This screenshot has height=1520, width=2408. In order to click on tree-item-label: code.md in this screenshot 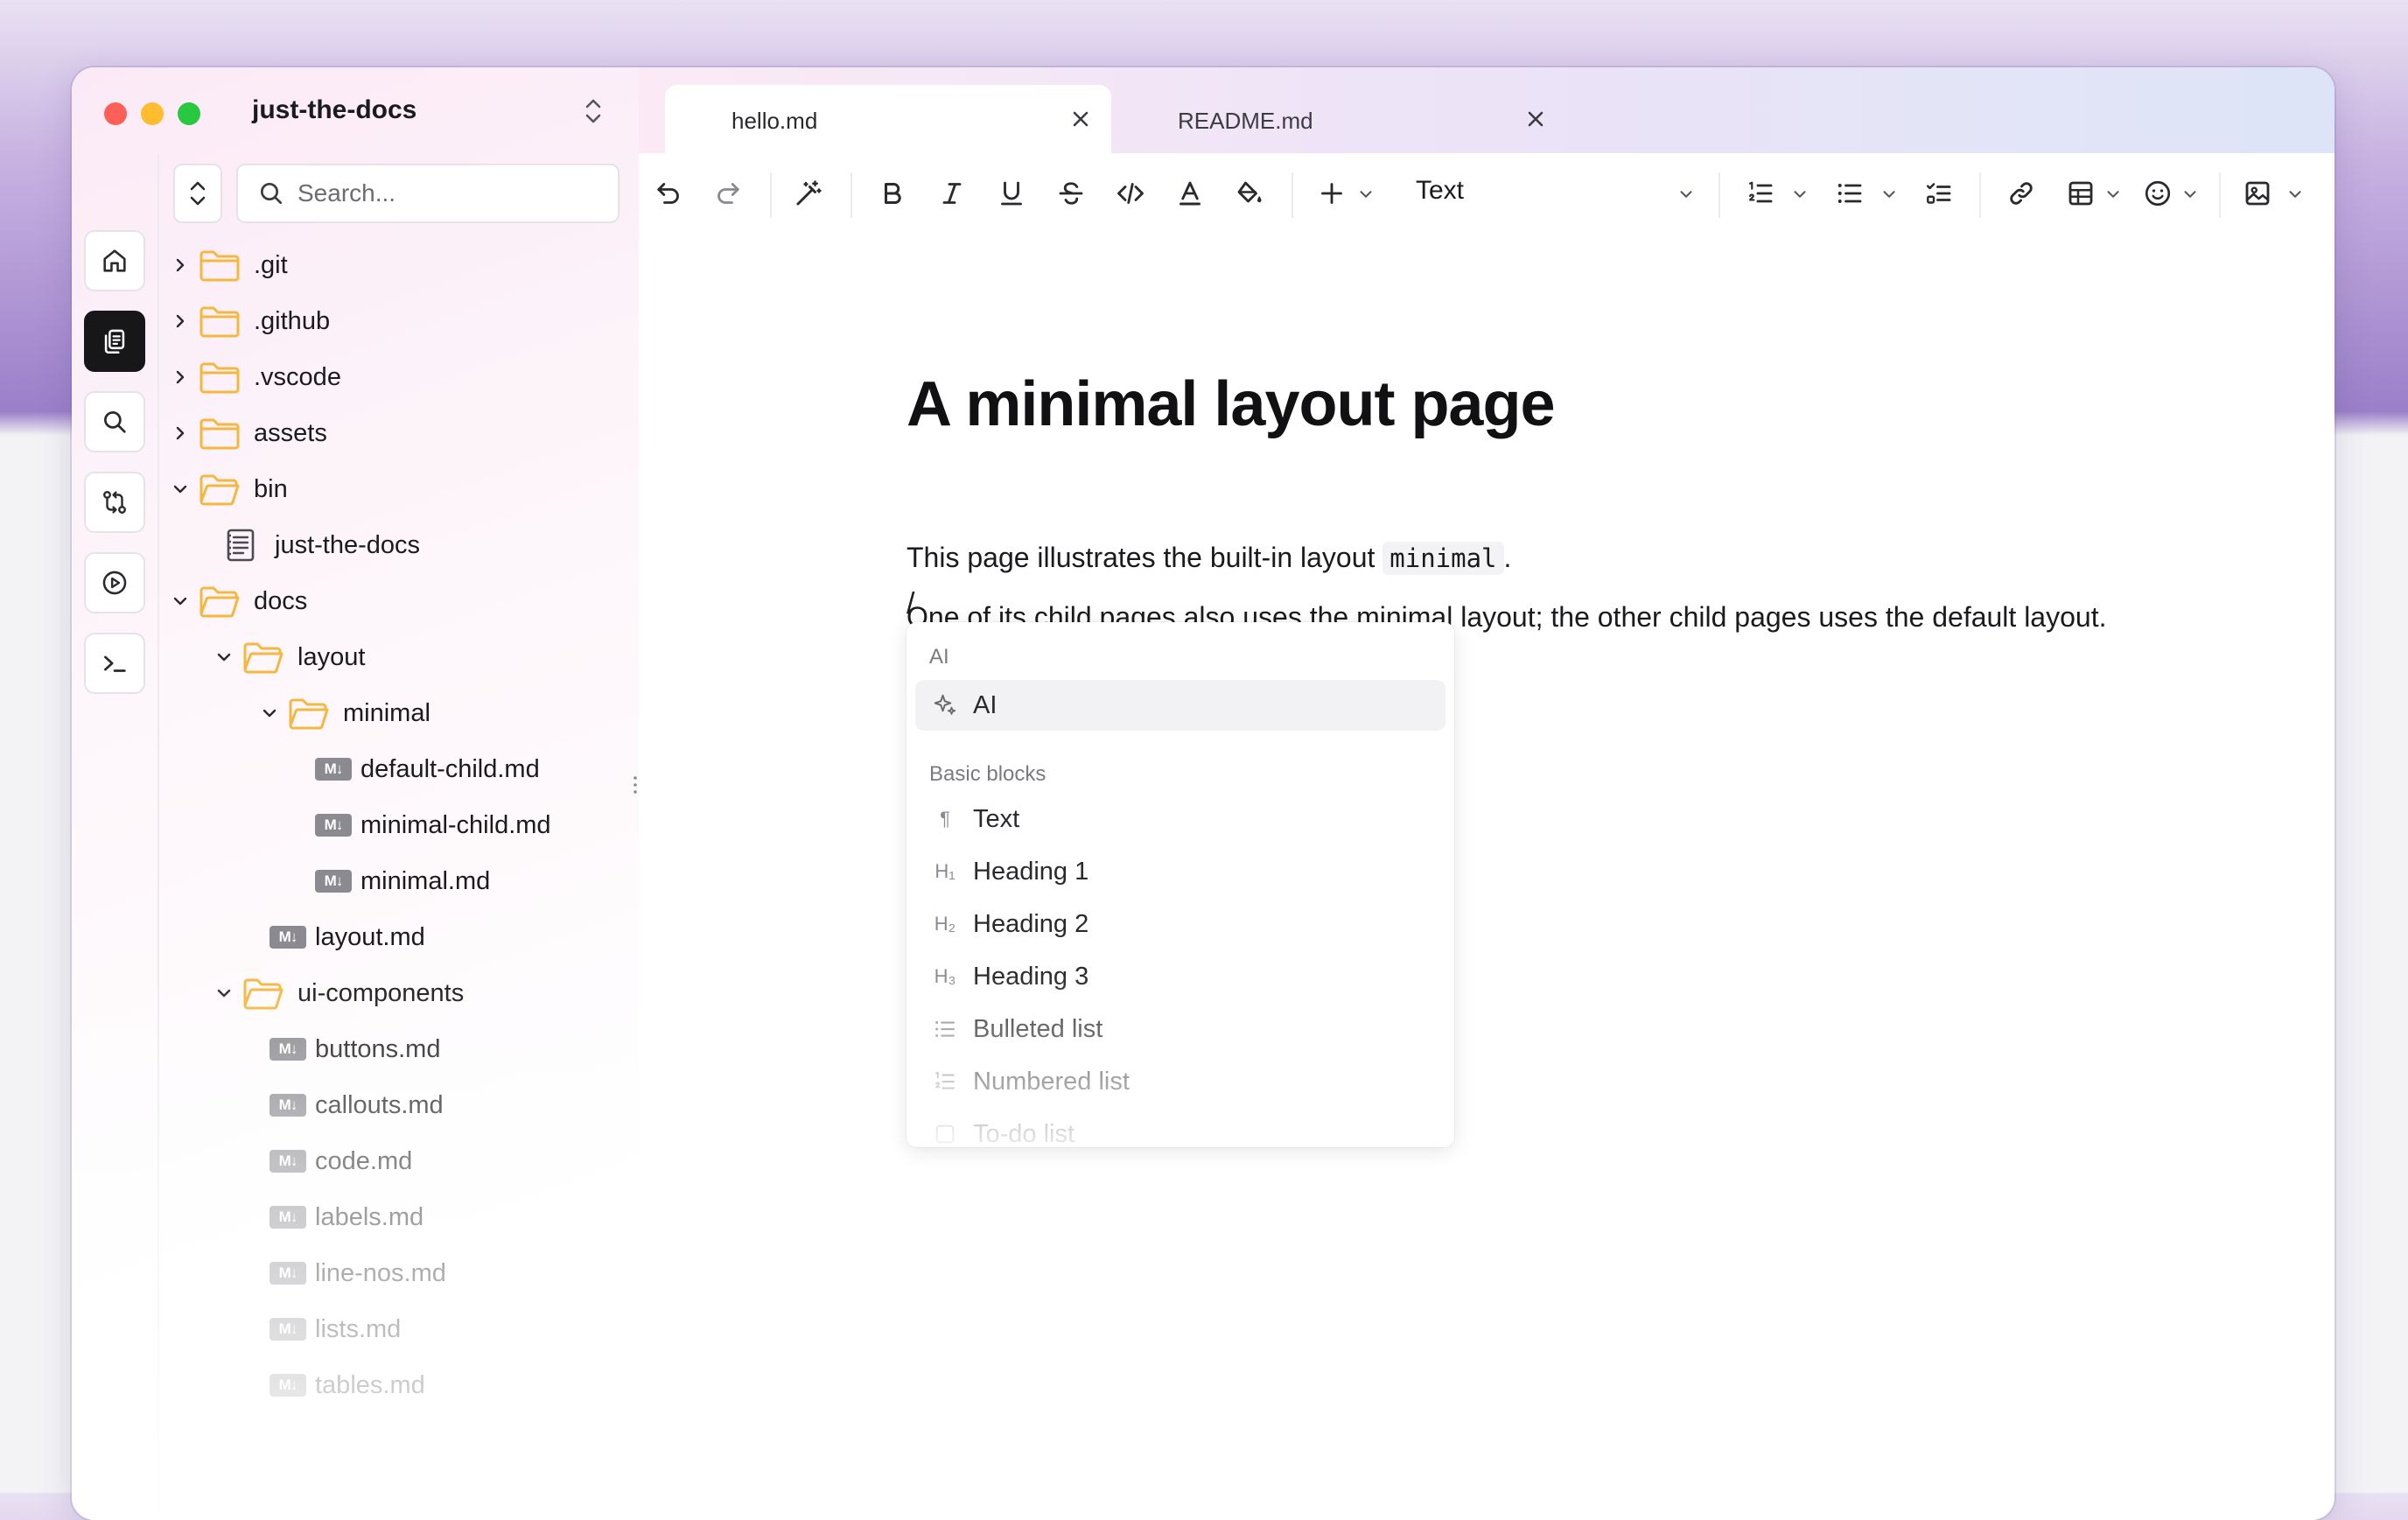, I will do `click(364, 1160)`.